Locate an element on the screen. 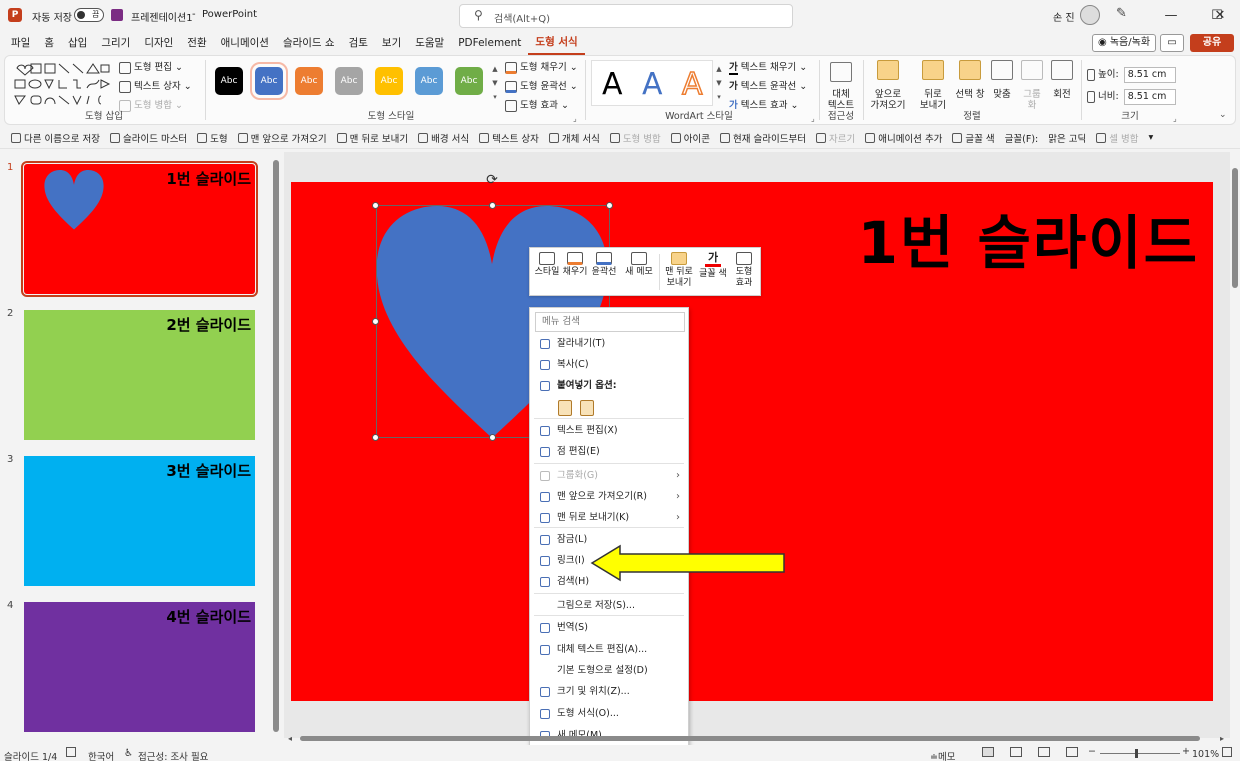 This screenshot has width=1240, height=761. accessibility-icon: ♿ is located at coordinates (128, 753).